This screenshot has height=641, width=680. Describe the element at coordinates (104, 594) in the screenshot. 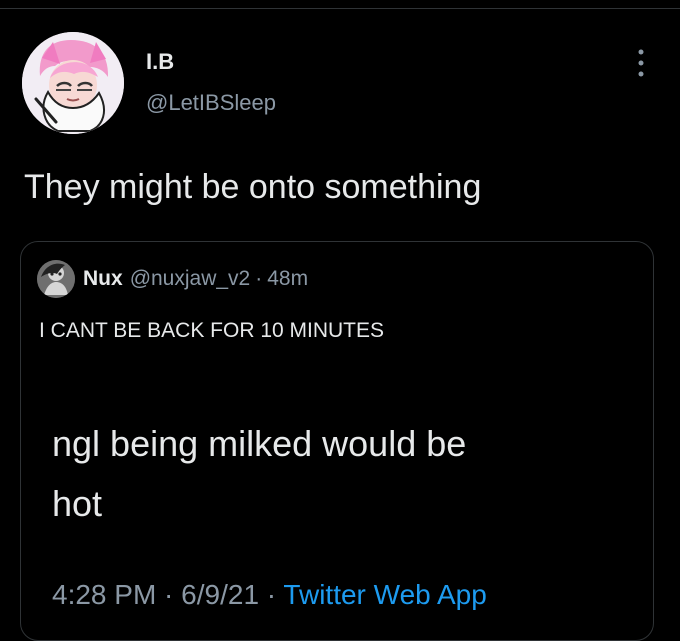

I see `tweet-time: 4:28 PM` at that location.